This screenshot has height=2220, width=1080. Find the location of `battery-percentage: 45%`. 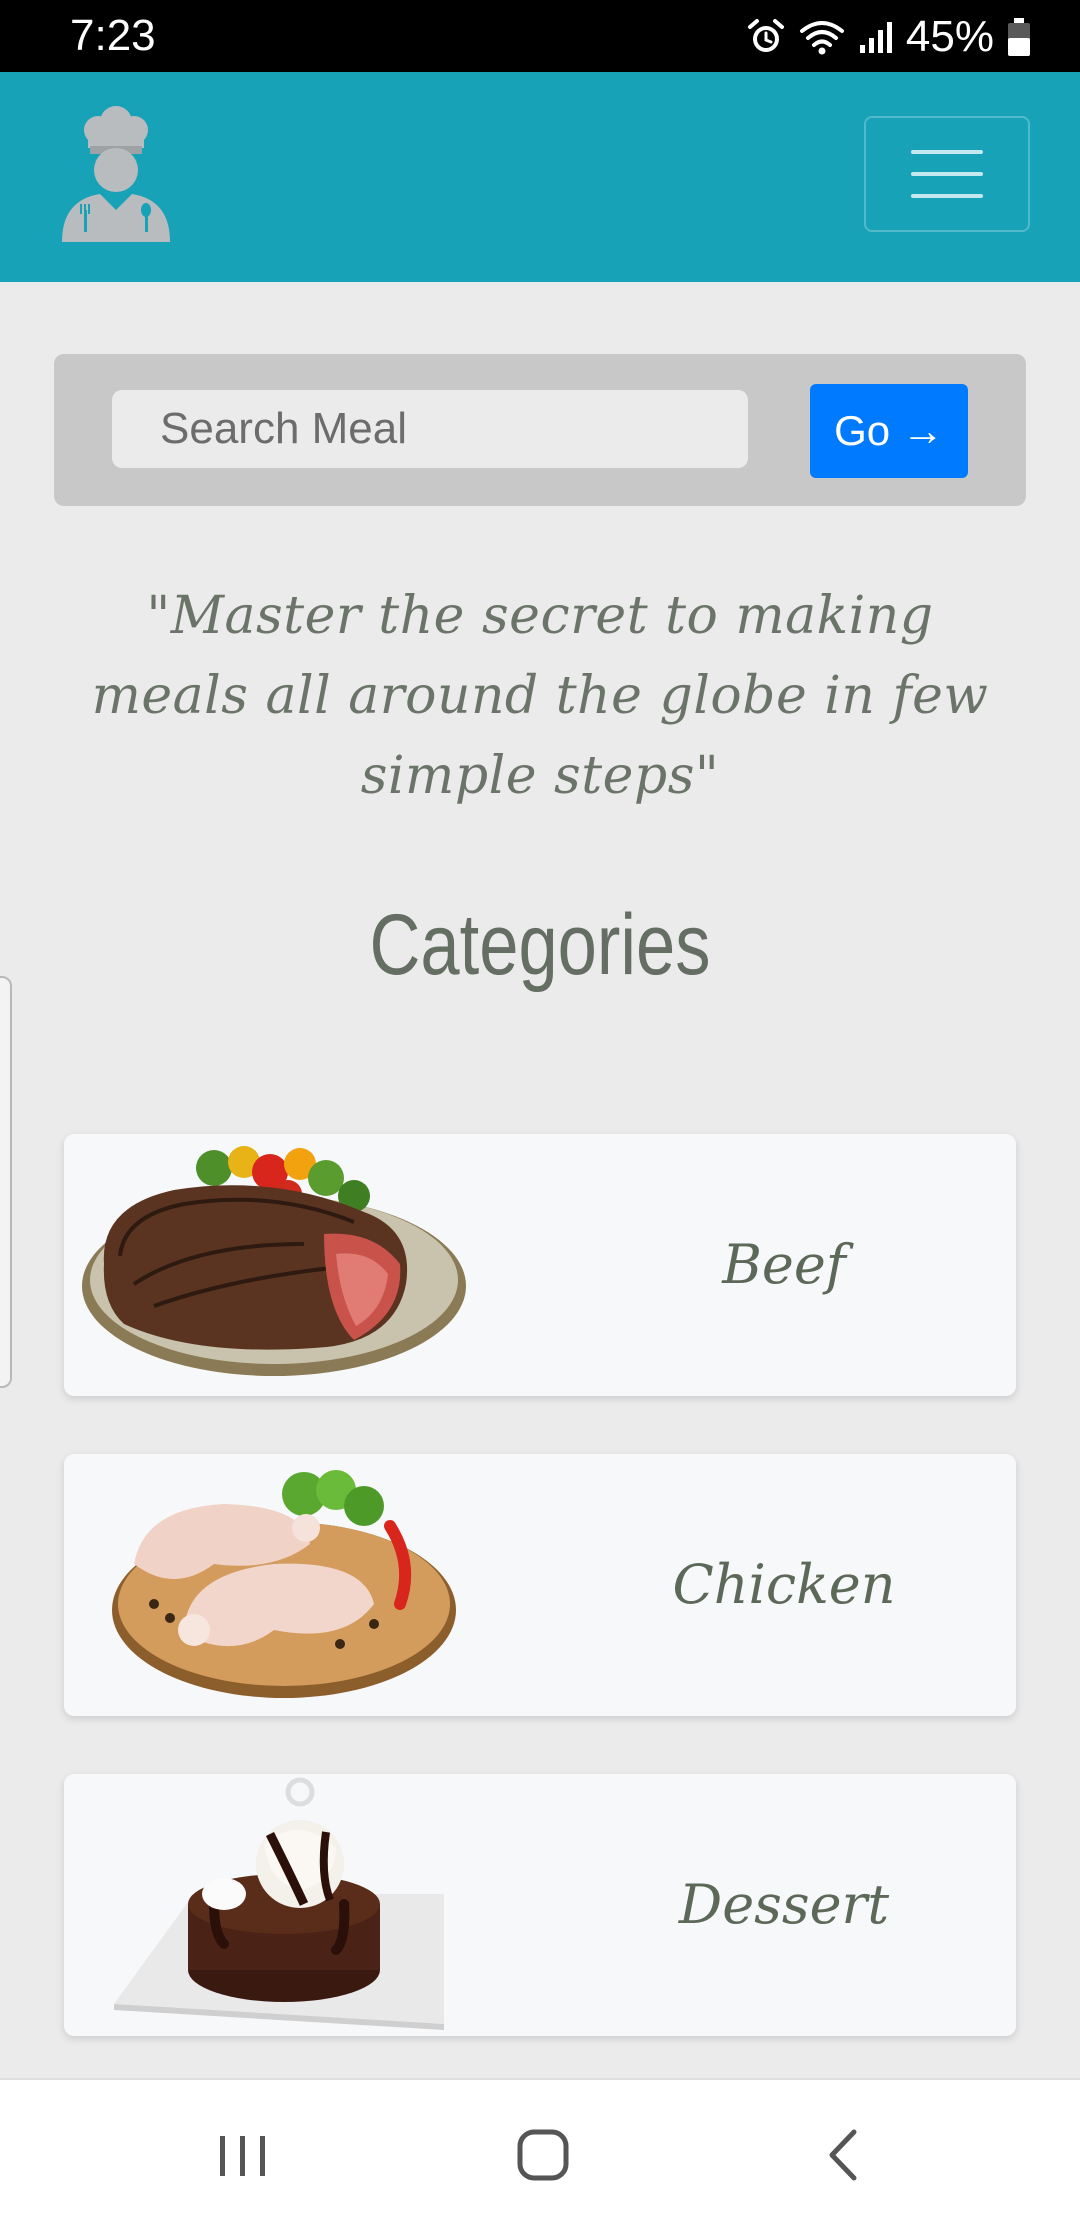

battery-percentage: 45% is located at coordinates (949, 36).